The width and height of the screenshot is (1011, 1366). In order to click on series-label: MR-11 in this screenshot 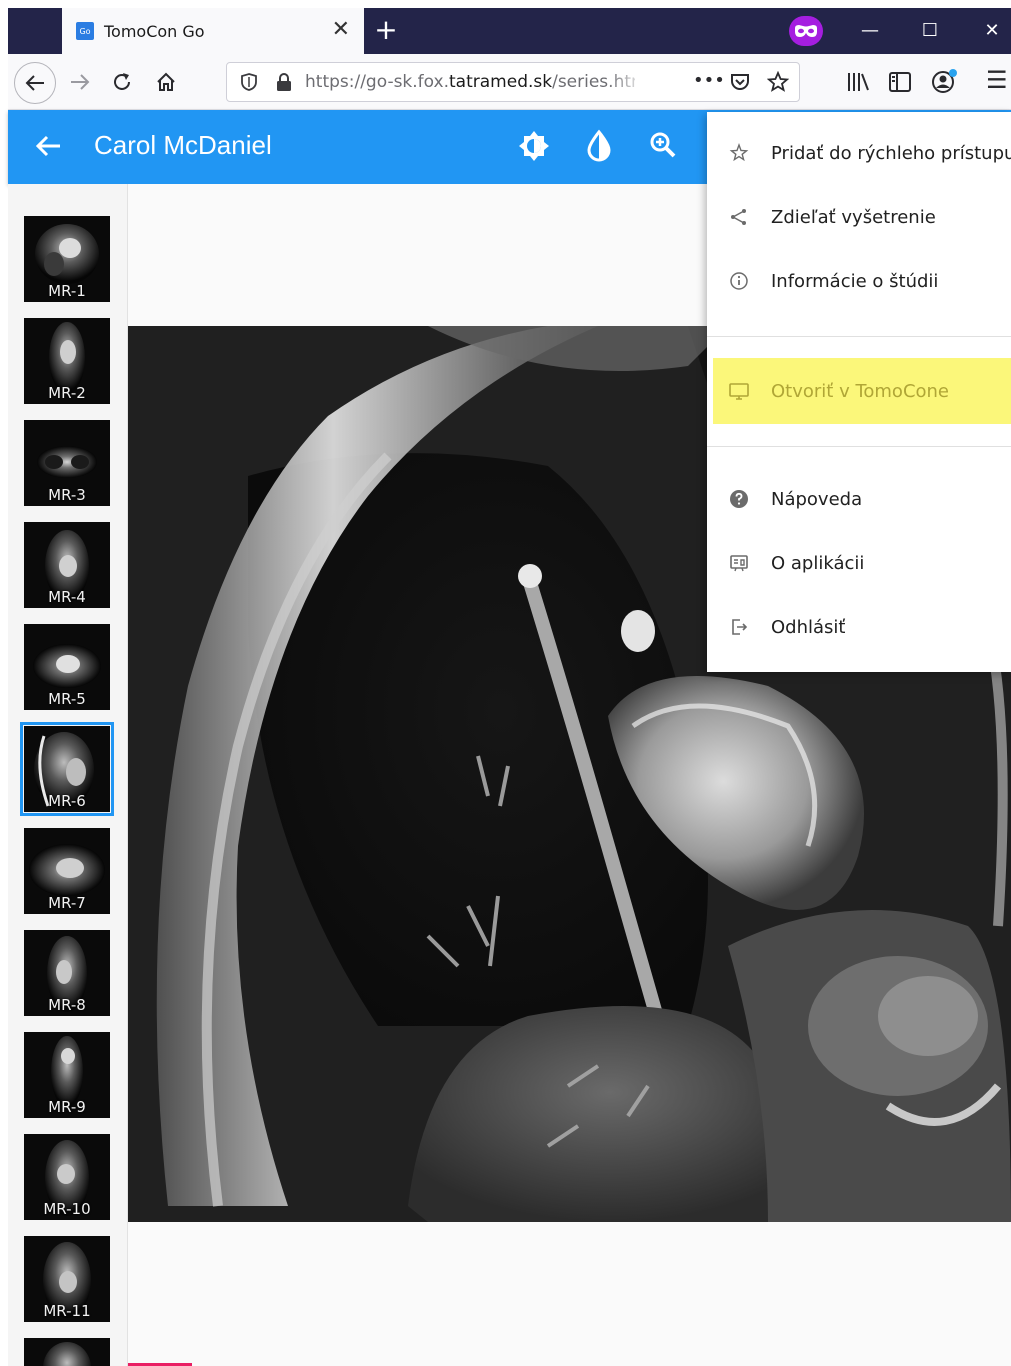, I will do `click(67, 1311)`.